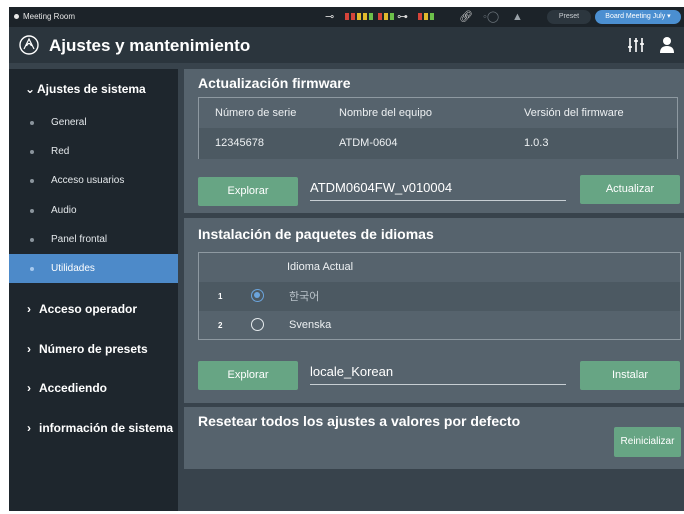  I want to click on firmware-browse-button: Explorar, so click(248, 191).